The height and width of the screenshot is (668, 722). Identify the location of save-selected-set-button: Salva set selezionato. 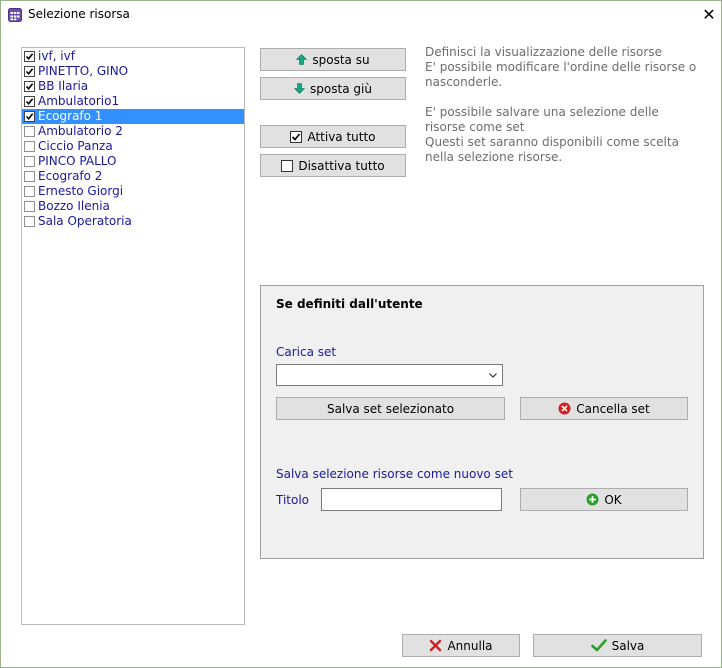
(390, 408).